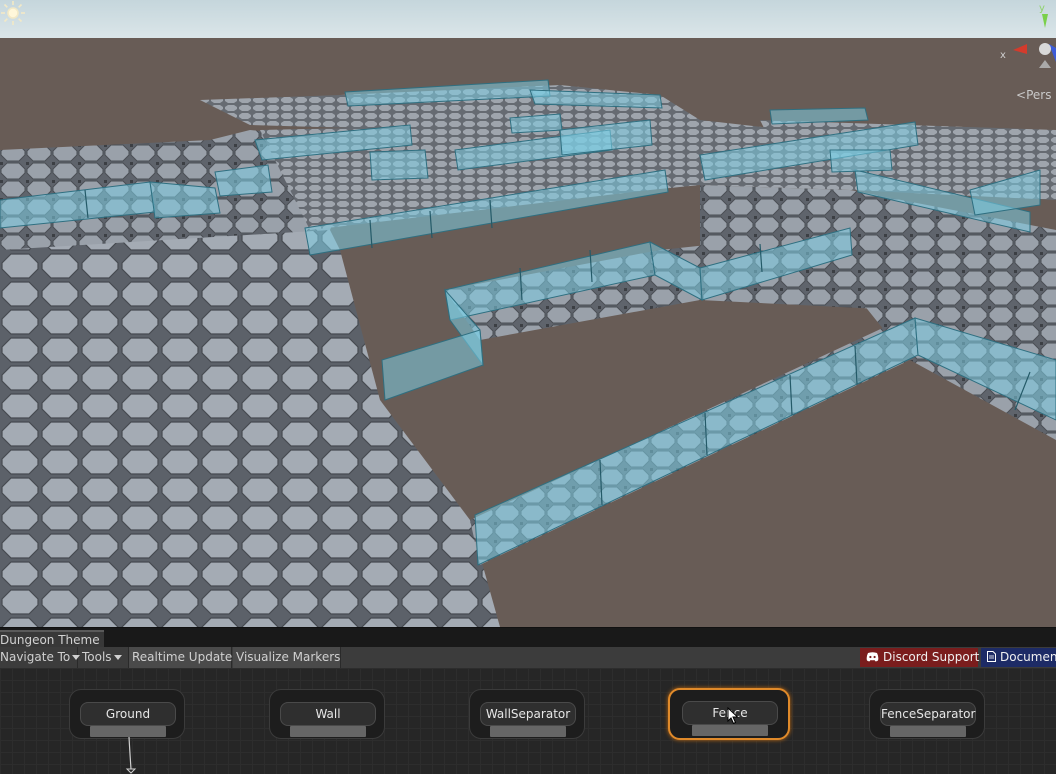  What do you see at coordinates (1039, 95) in the screenshot?
I see `projection-label: Pers` at bounding box center [1039, 95].